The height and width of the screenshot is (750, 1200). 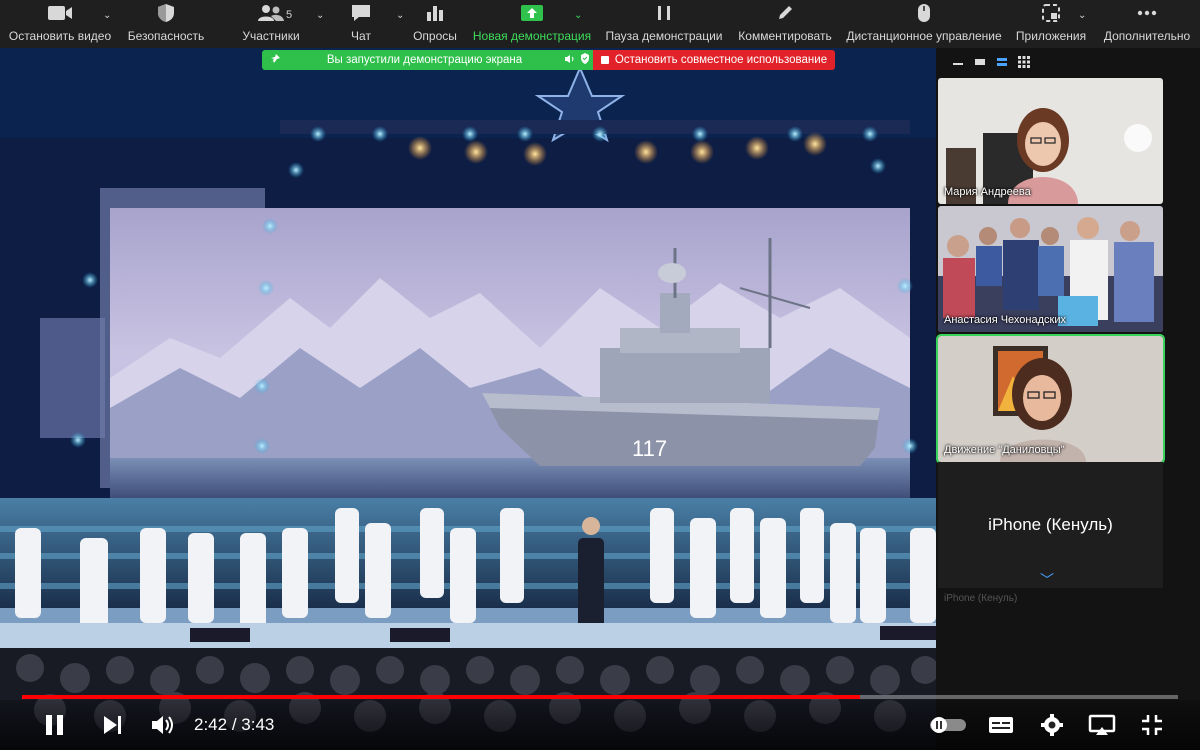 I want to click on sharing-text: Вы запустили демонстрацию экрана, so click(x=424, y=60).